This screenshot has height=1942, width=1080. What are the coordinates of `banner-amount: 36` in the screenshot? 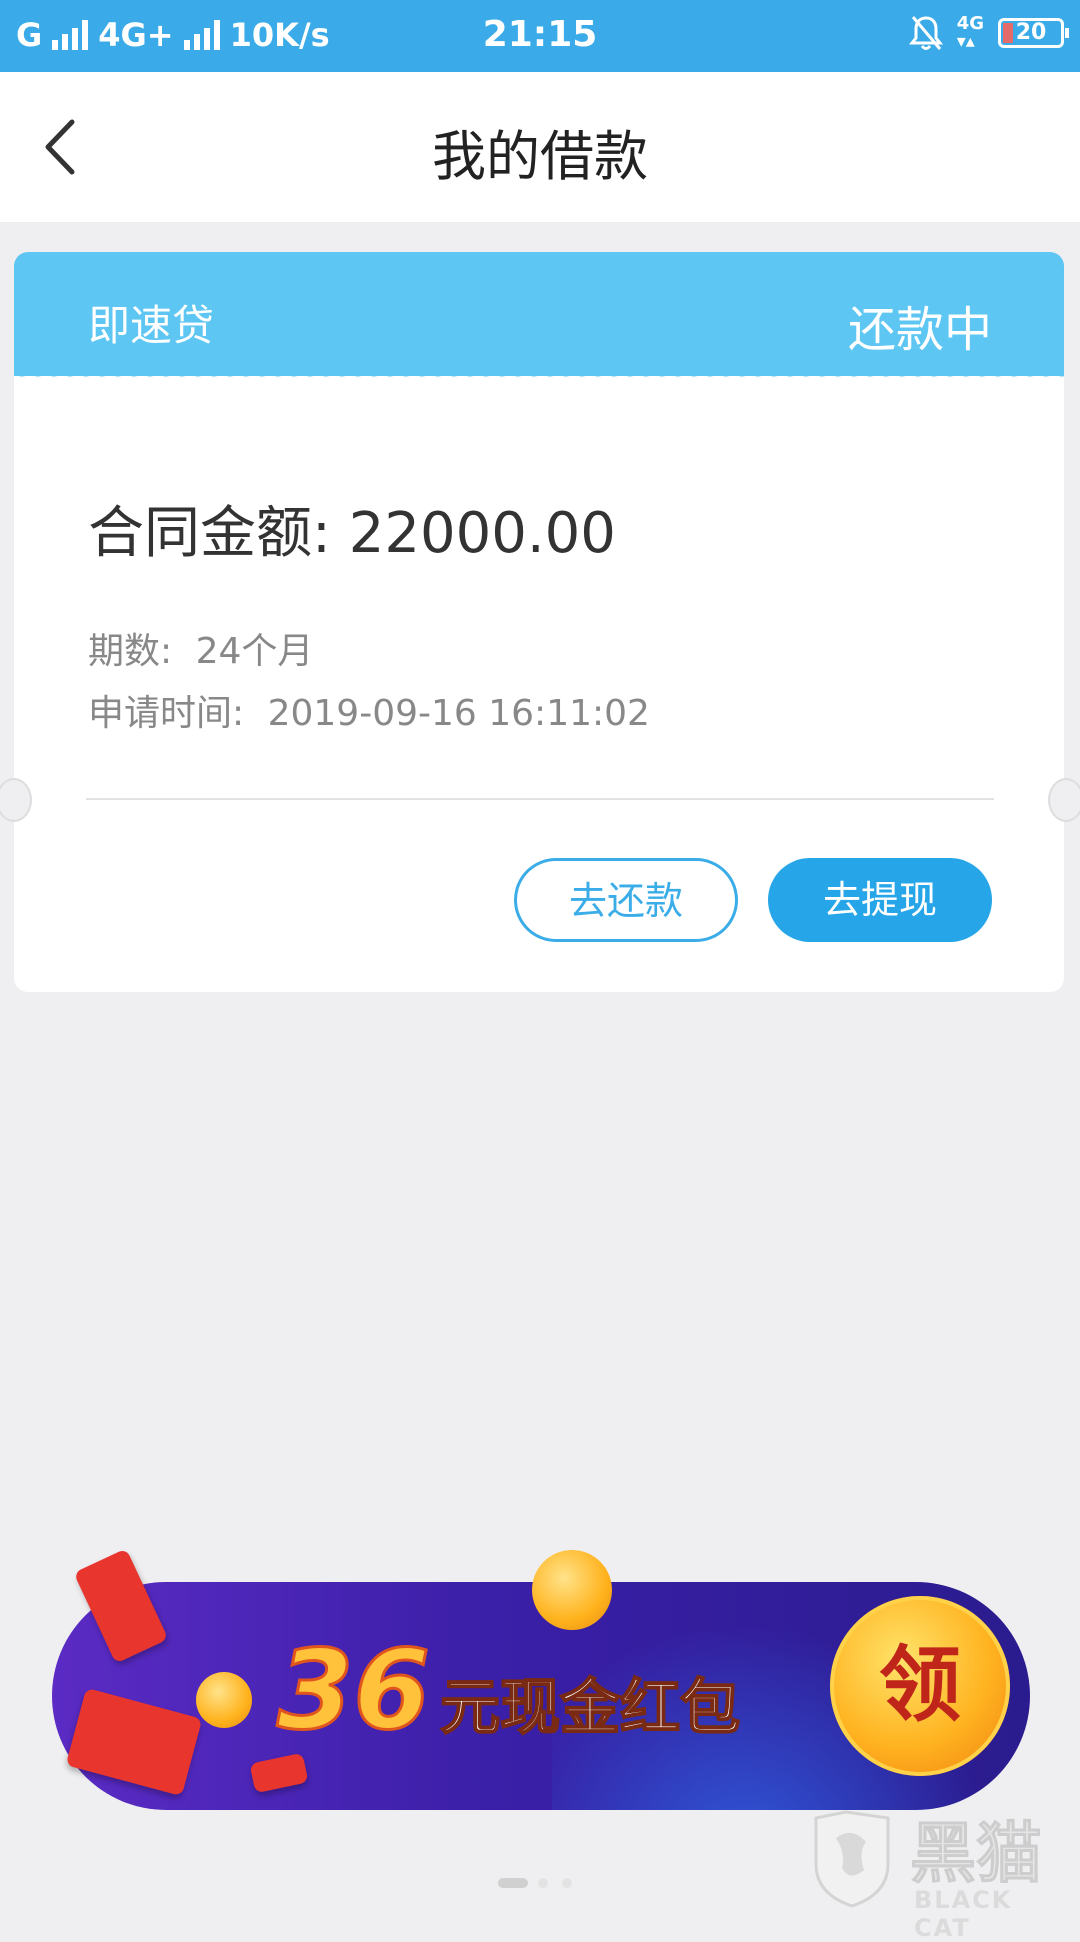 It's located at (353, 1690).